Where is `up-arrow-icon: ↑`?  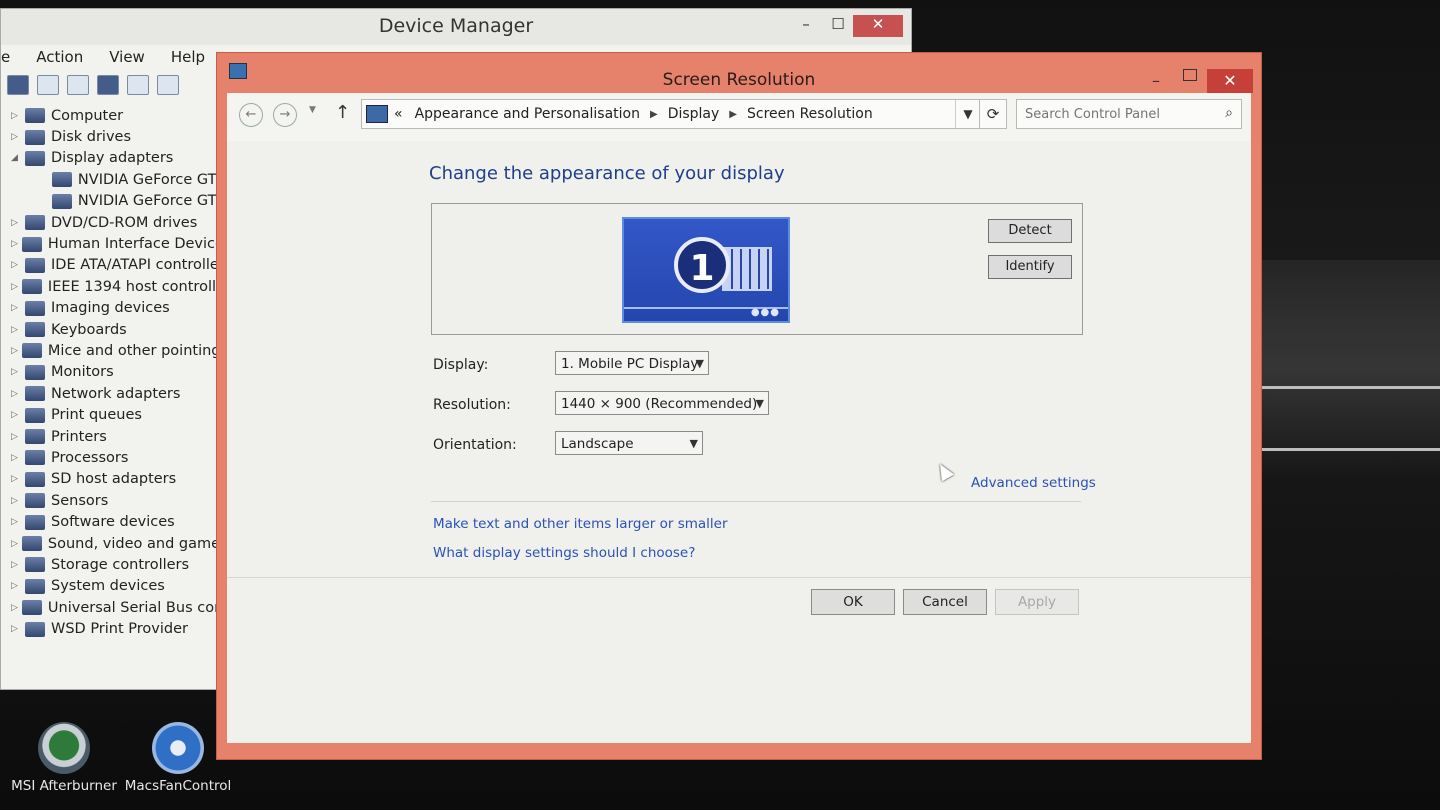 up-arrow-icon: ↑ is located at coordinates (342, 112).